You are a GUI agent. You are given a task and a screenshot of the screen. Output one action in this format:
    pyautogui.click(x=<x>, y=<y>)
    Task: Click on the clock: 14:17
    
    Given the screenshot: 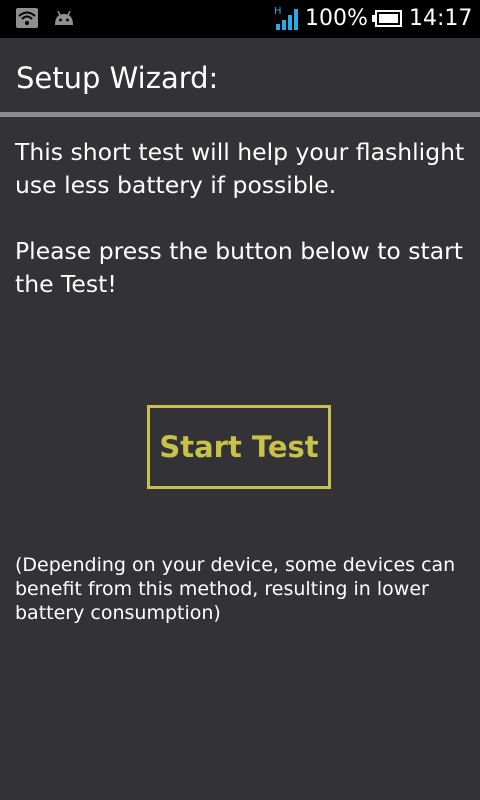 What is the action you would take?
    pyautogui.click(x=441, y=18)
    